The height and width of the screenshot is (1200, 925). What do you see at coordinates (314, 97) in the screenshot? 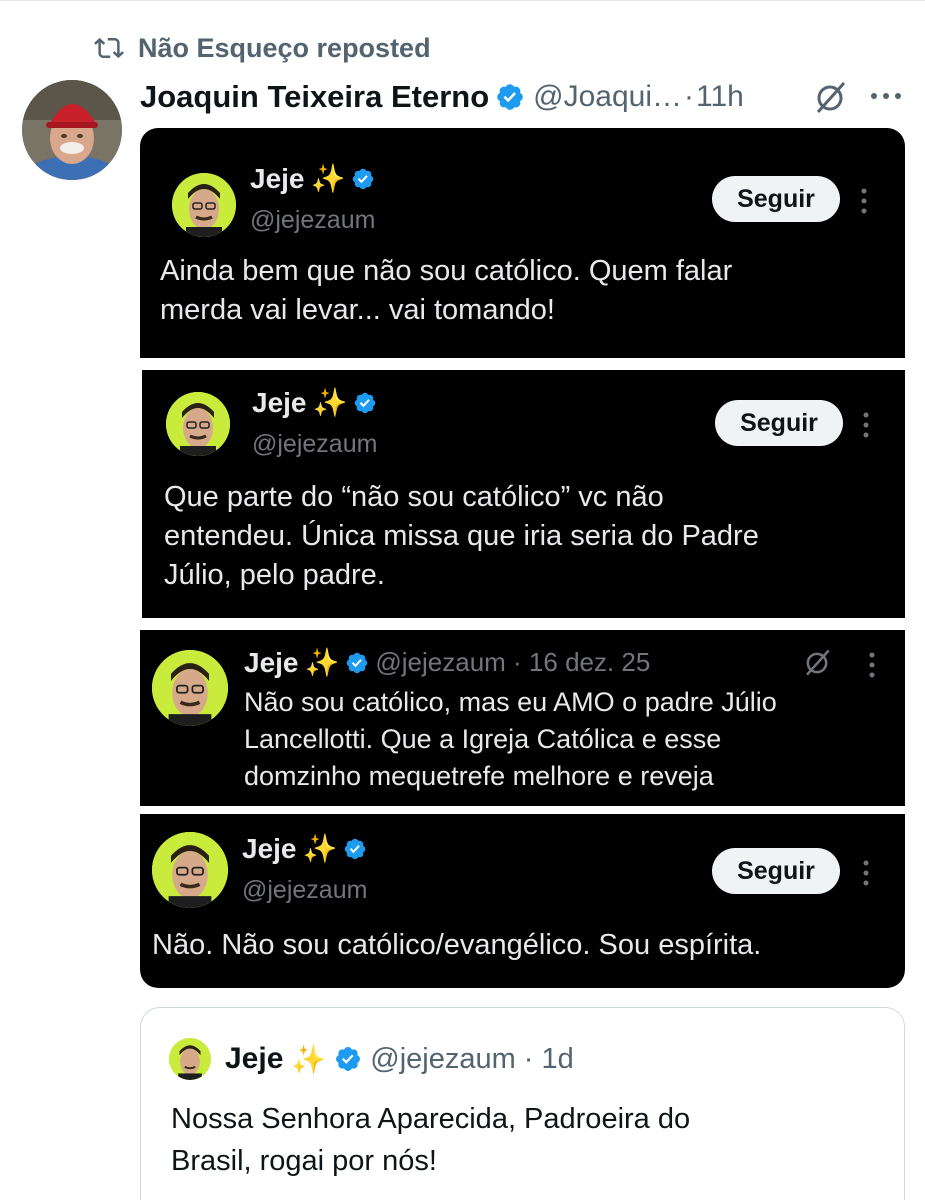
I see `author-name: Joaquin Teixeira Eterno` at bounding box center [314, 97].